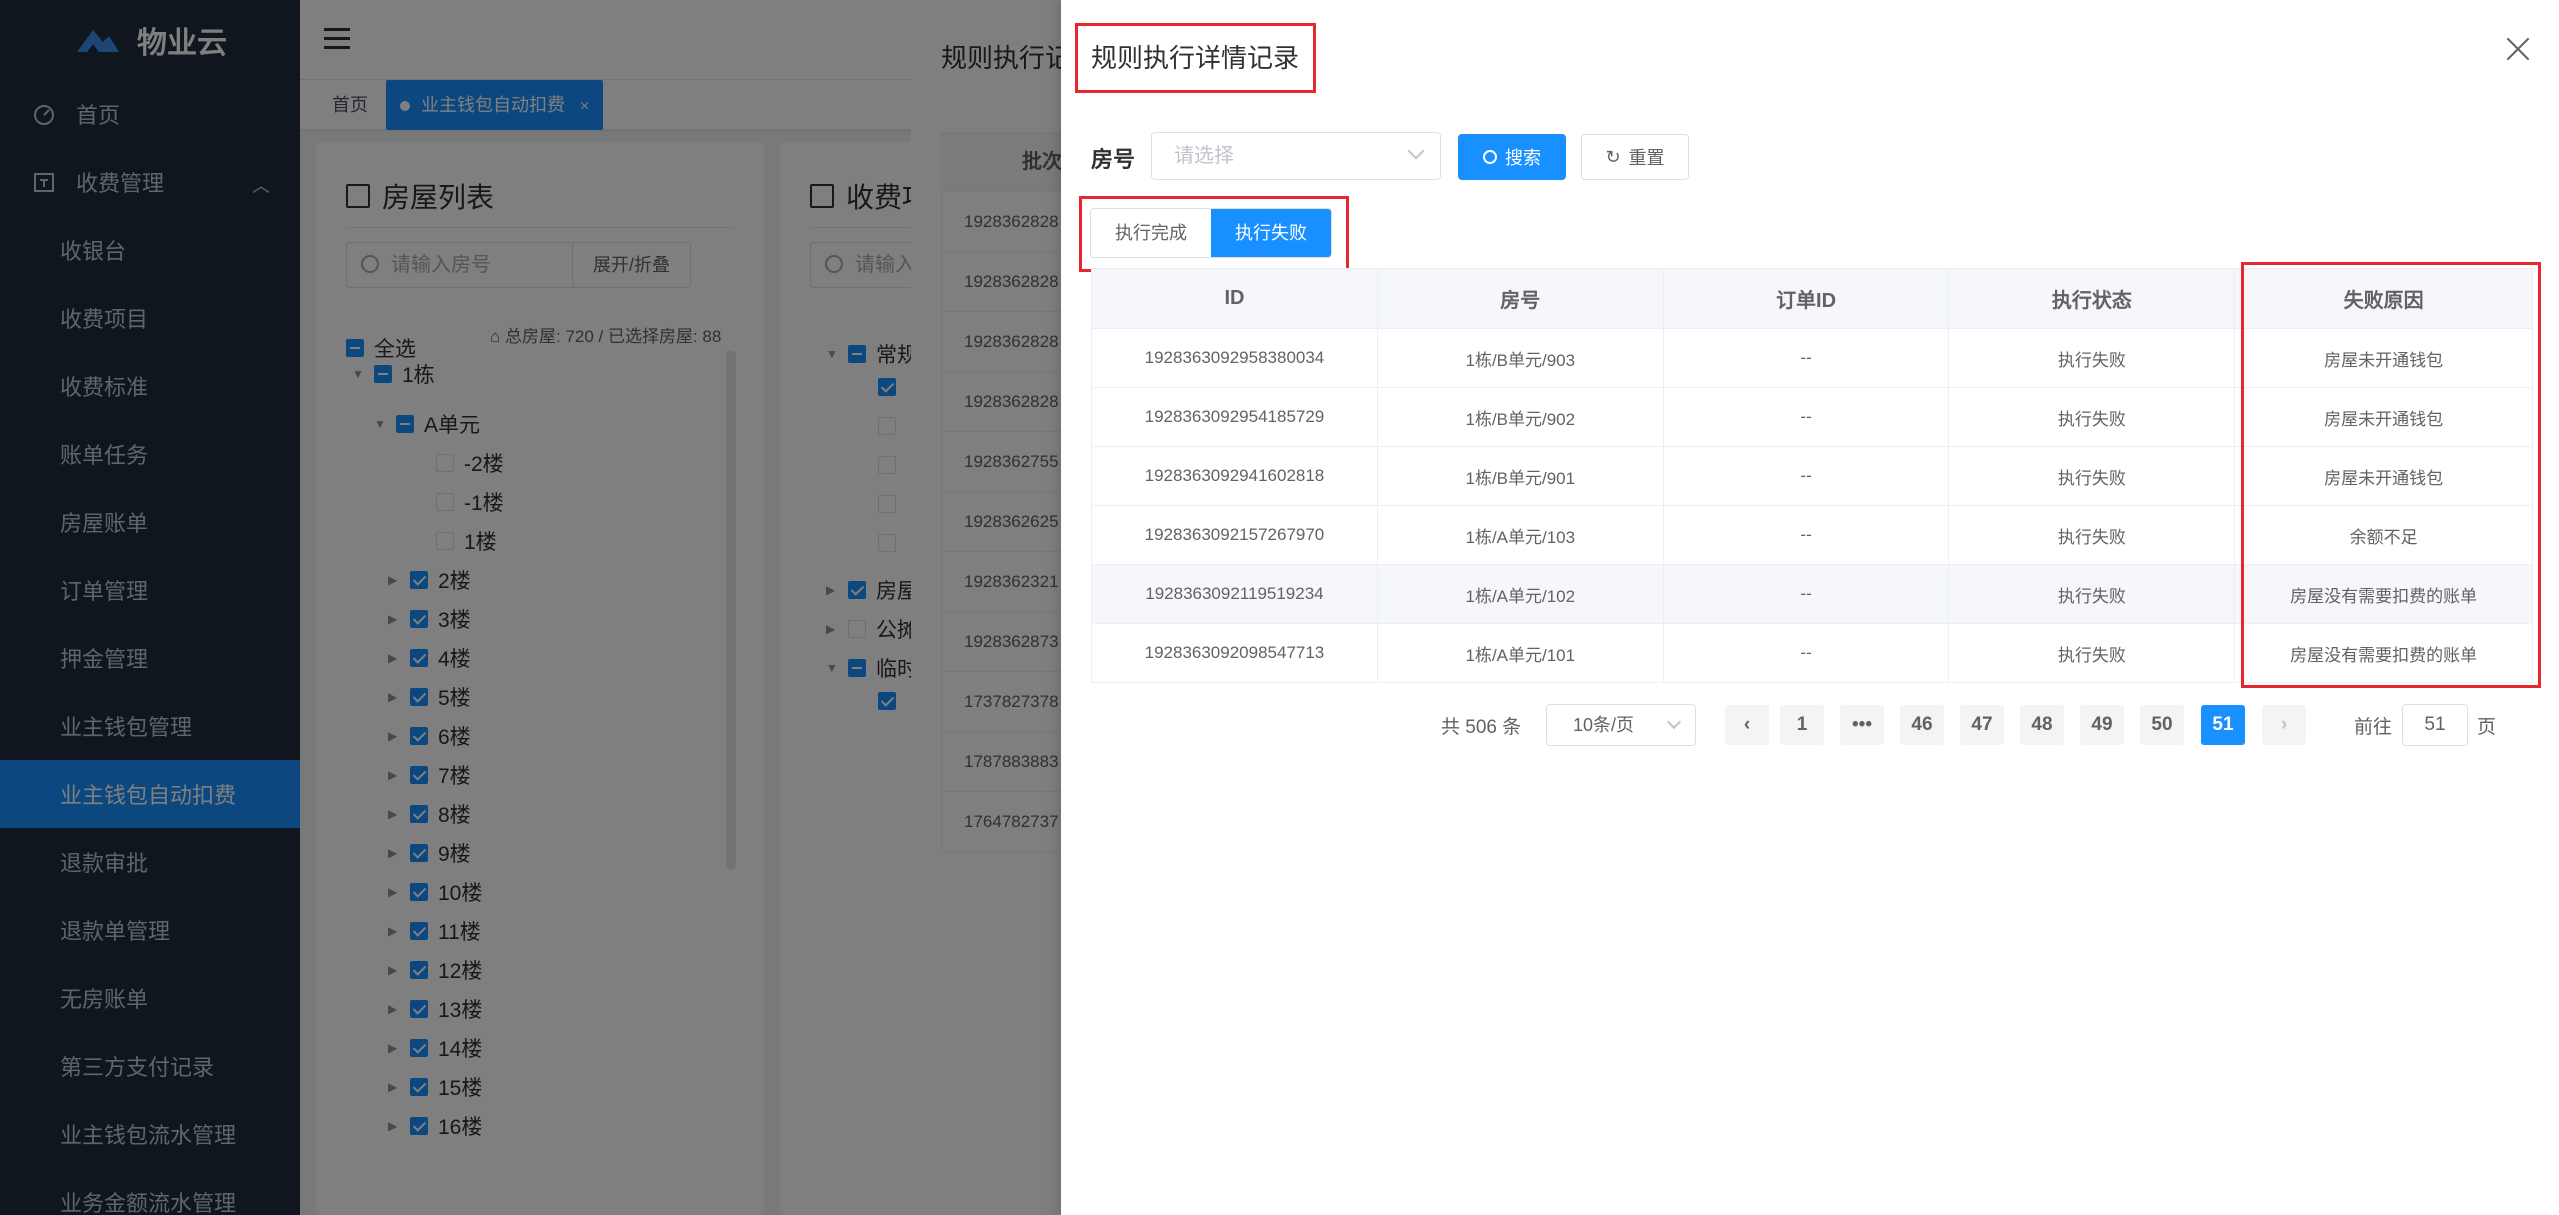 The width and height of the screenshot is (2559, 1215). I want to click on chevron-right-icon: ›, so click(2284, 724).